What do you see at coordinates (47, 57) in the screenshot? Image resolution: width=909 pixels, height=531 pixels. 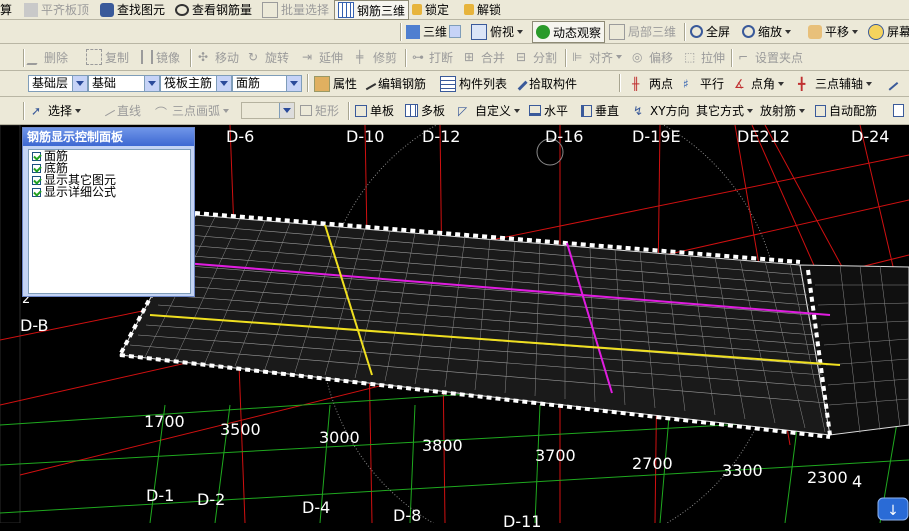 I see `delete-button: 删除` at bounding box center [47, 57].